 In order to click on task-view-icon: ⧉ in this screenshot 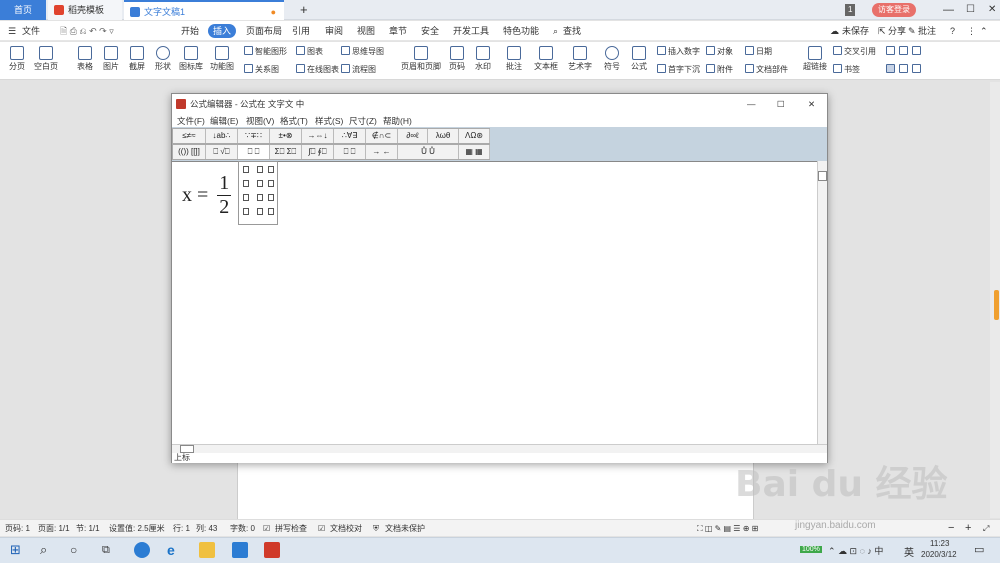, I will do `click(110, 550)`.